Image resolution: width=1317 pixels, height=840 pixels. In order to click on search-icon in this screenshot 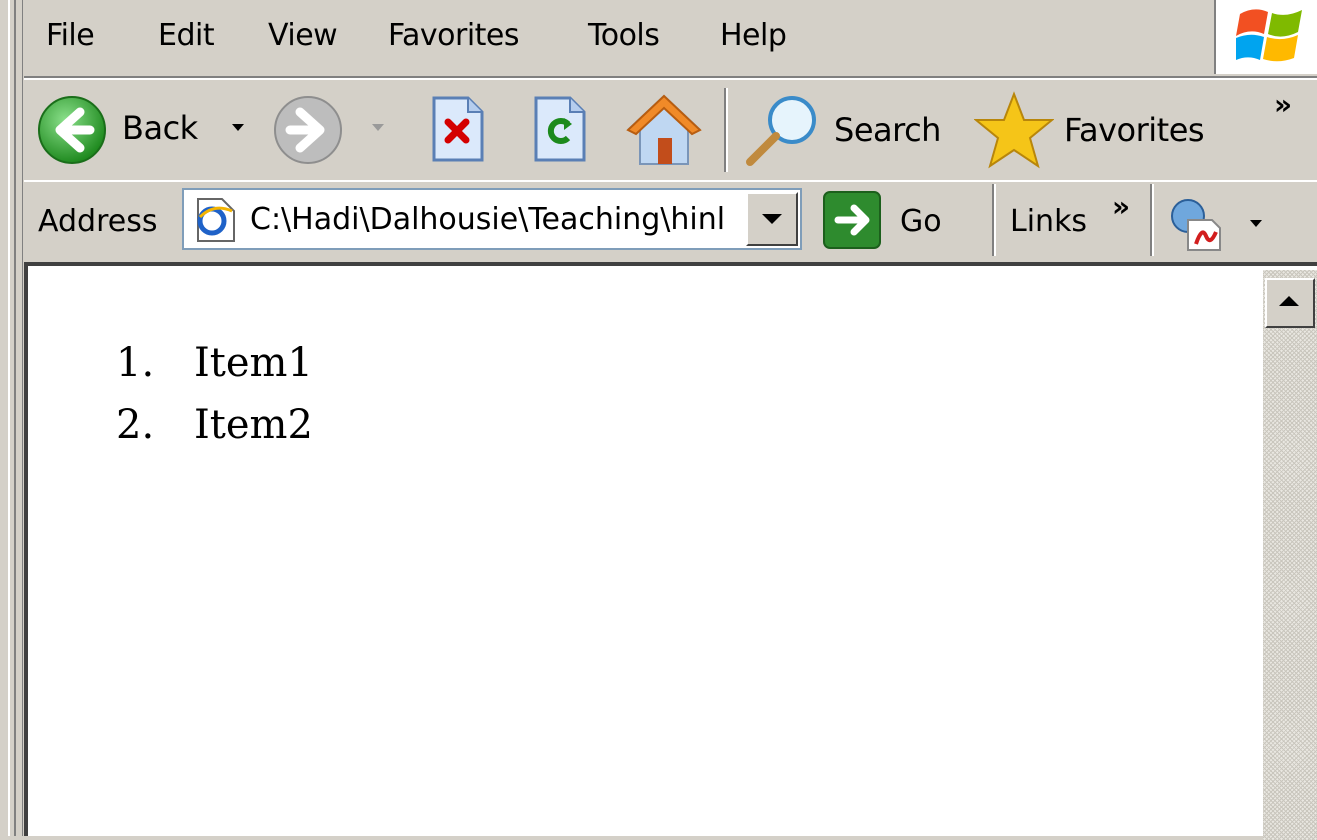, I will do `click(781, 131)`.